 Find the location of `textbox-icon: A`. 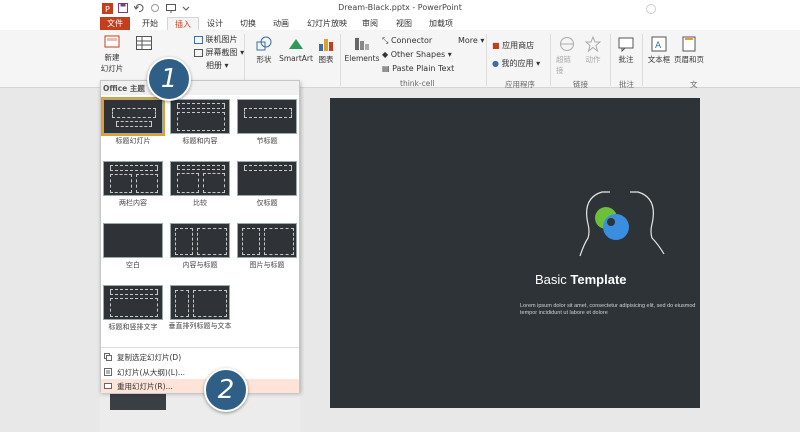

textbox-icon: A is located at coordinates (659, 44).